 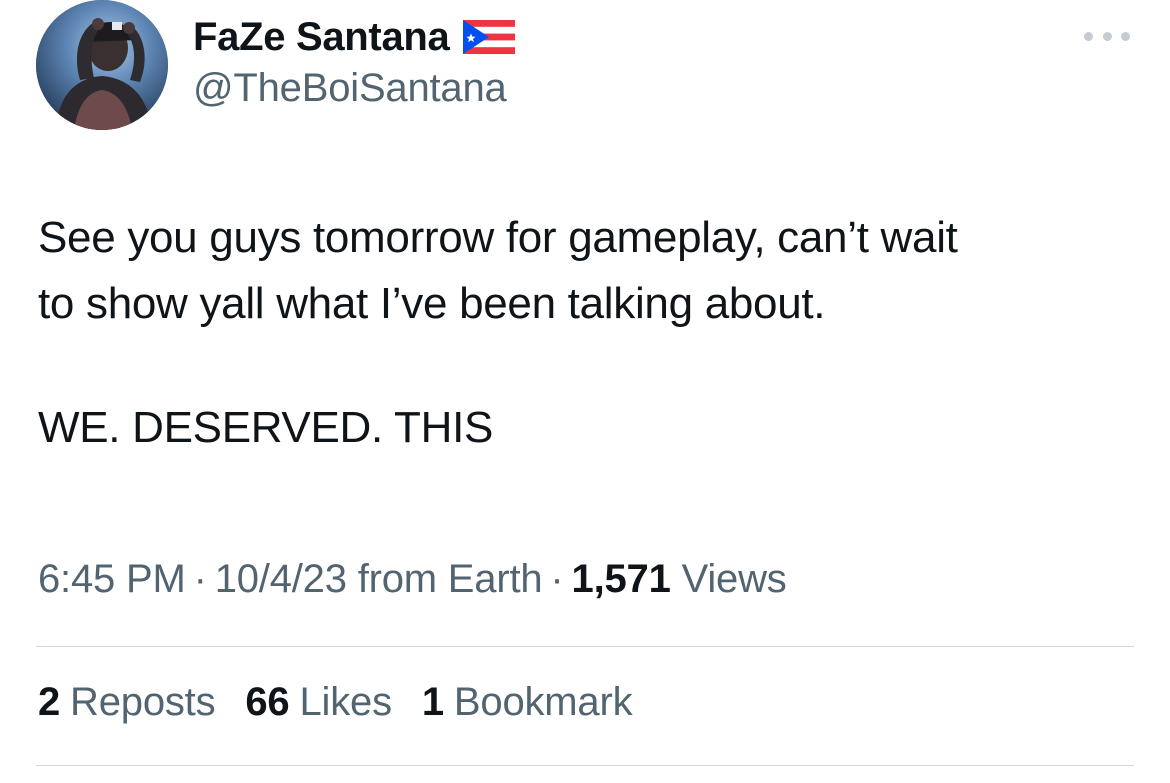 I want to click on engagement-stats: 2 Reposts 66 Likes 1 Bookmark, so click(x=350, y=702).